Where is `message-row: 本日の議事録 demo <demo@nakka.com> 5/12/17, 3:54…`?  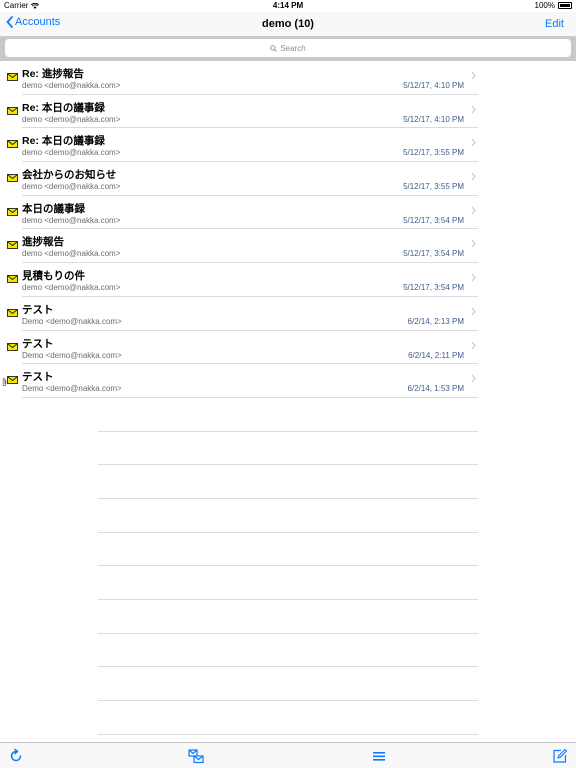
message-row: 本日の議事録 demo <demo@nakka.com> 5/12/17, 3:54… is located at coordinates (288, 213).